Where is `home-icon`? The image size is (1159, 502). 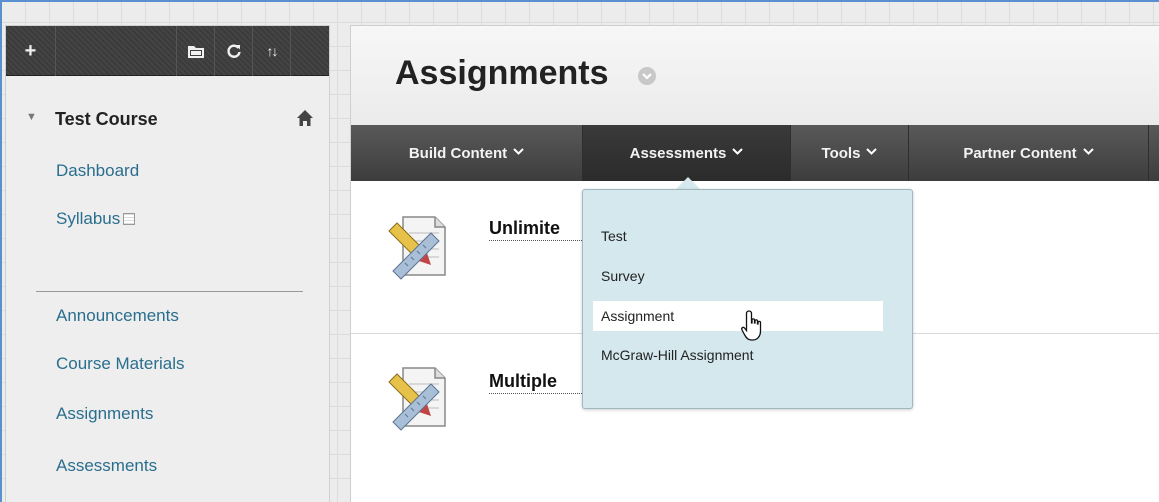
home-icon is located at coordinates (305, 118).